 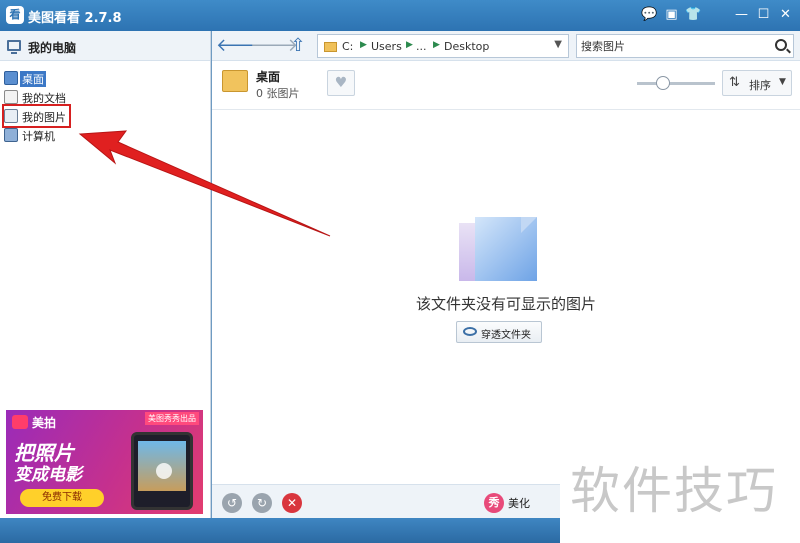 What do you see at coordinates (649, 15) in the screenshot?
I see `feedback-icon: 💬` at bounding box center [649, 15].